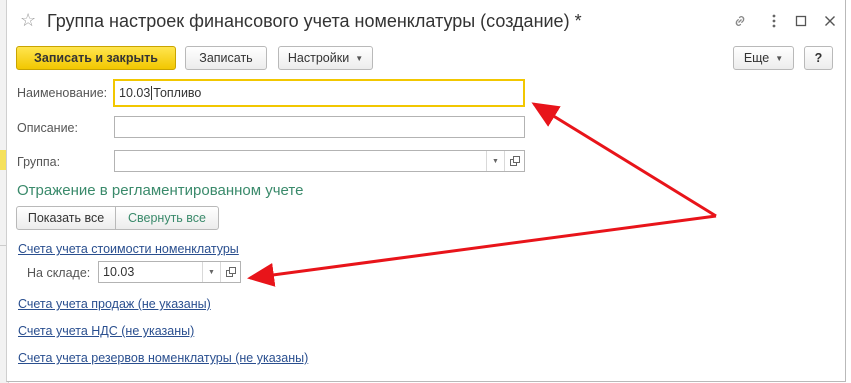 The image size is (851, 383). What do you see at coordinates (119, 272) in the screenshot?
I see `warehouse-value: 10.03` at bounding box center [119, 272].